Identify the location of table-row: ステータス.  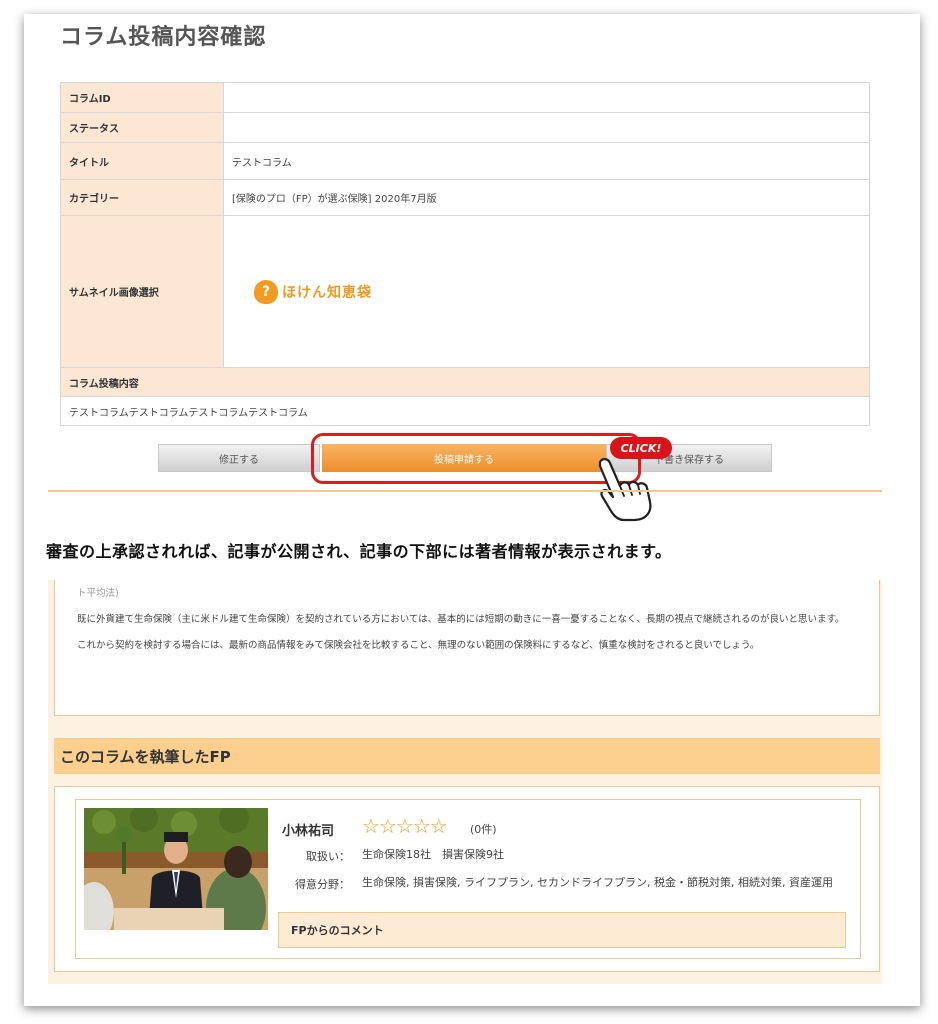
(465, 127).